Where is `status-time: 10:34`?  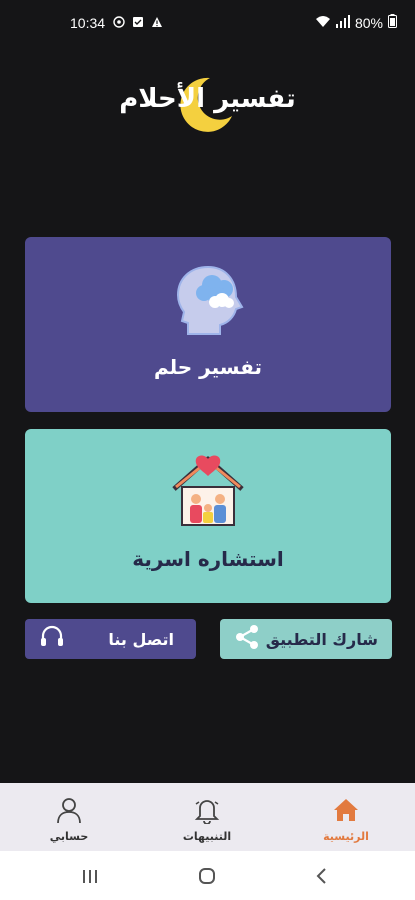 status-time: 10:34 is located at coordinates (88, 23).